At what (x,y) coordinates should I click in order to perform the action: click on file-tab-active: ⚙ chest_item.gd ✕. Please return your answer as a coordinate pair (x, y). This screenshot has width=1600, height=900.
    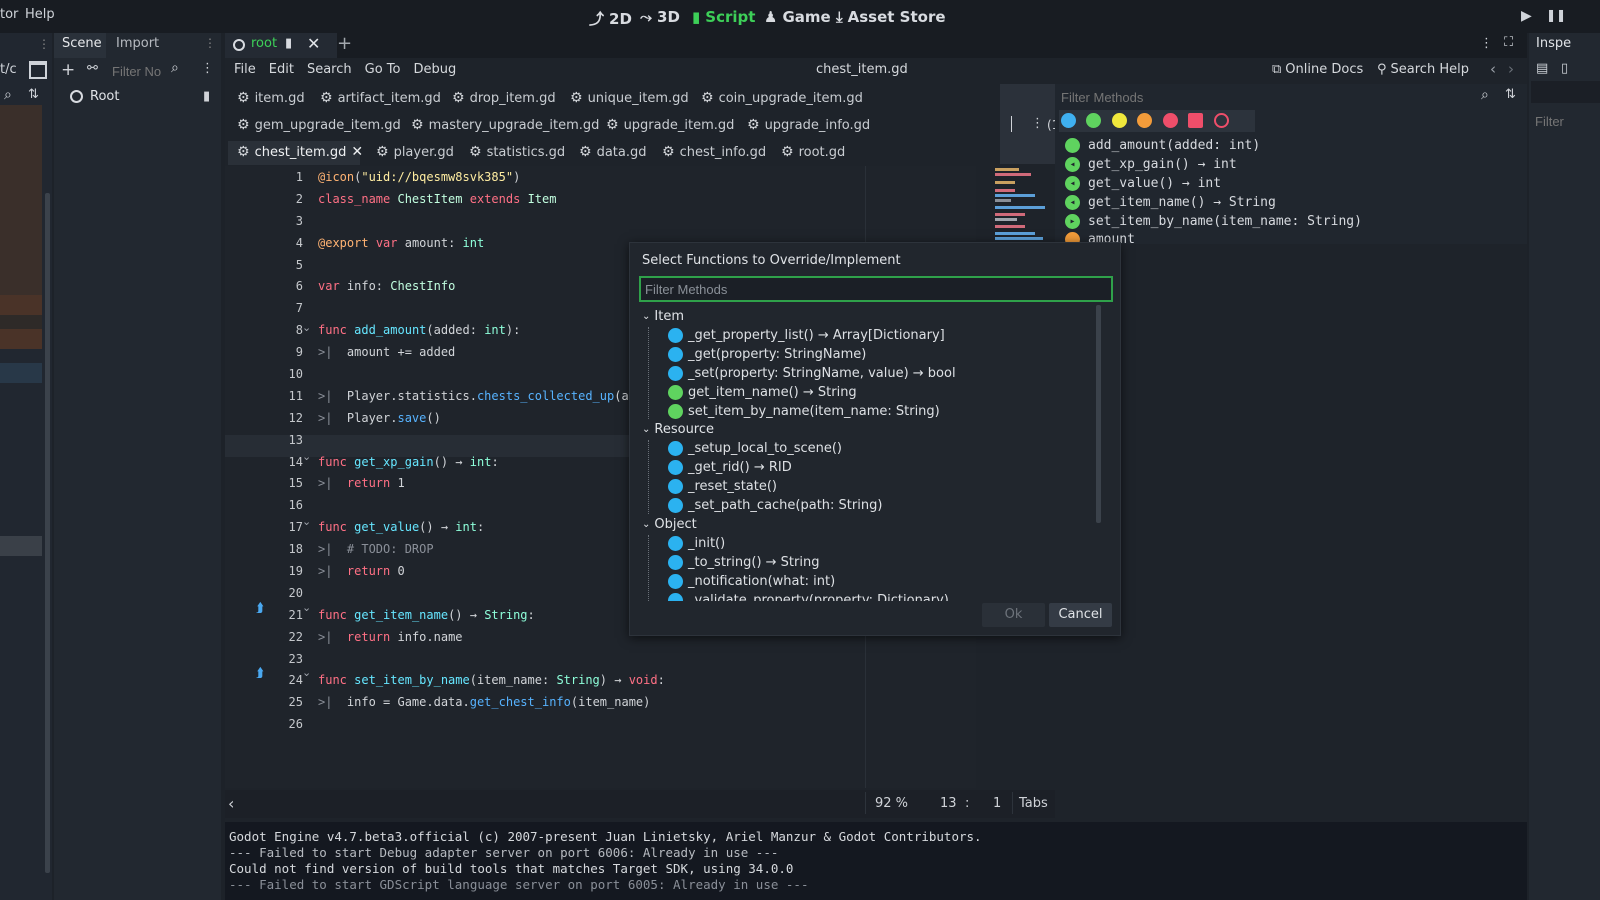
    Looking at the image, I should click on (300, 152).